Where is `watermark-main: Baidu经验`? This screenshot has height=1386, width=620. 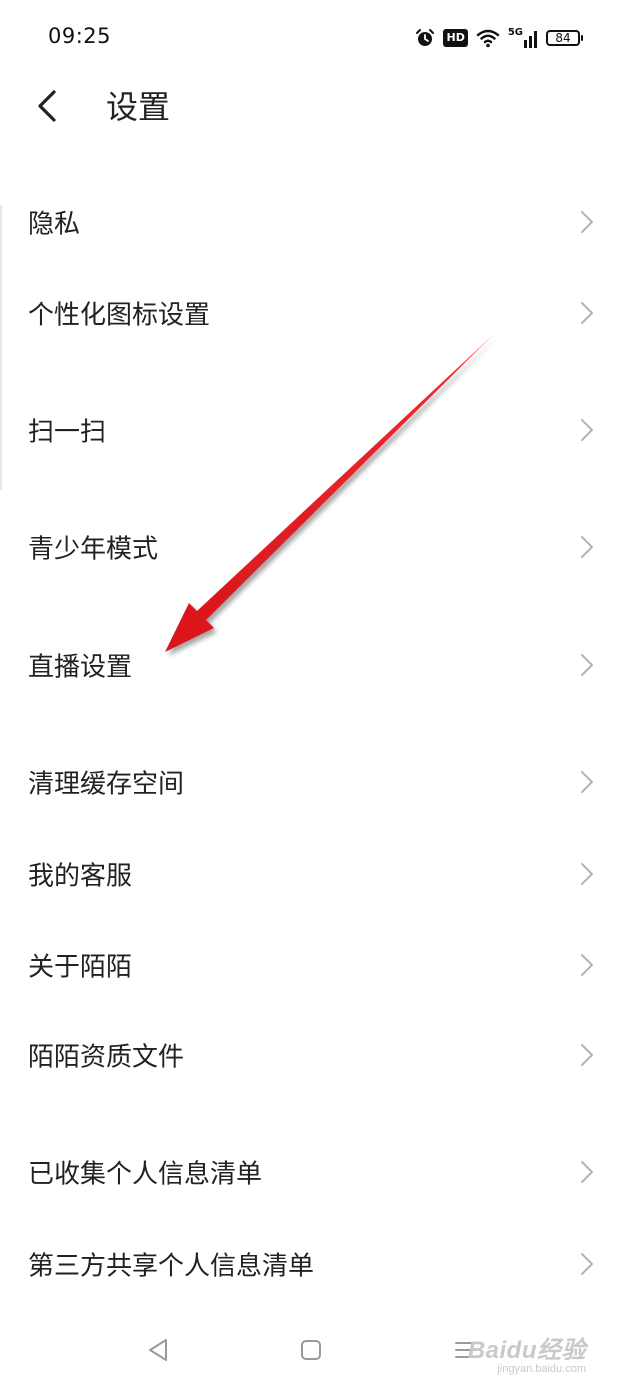
watermark-main: Baidu经验 is located at coordinates (526, 1350).